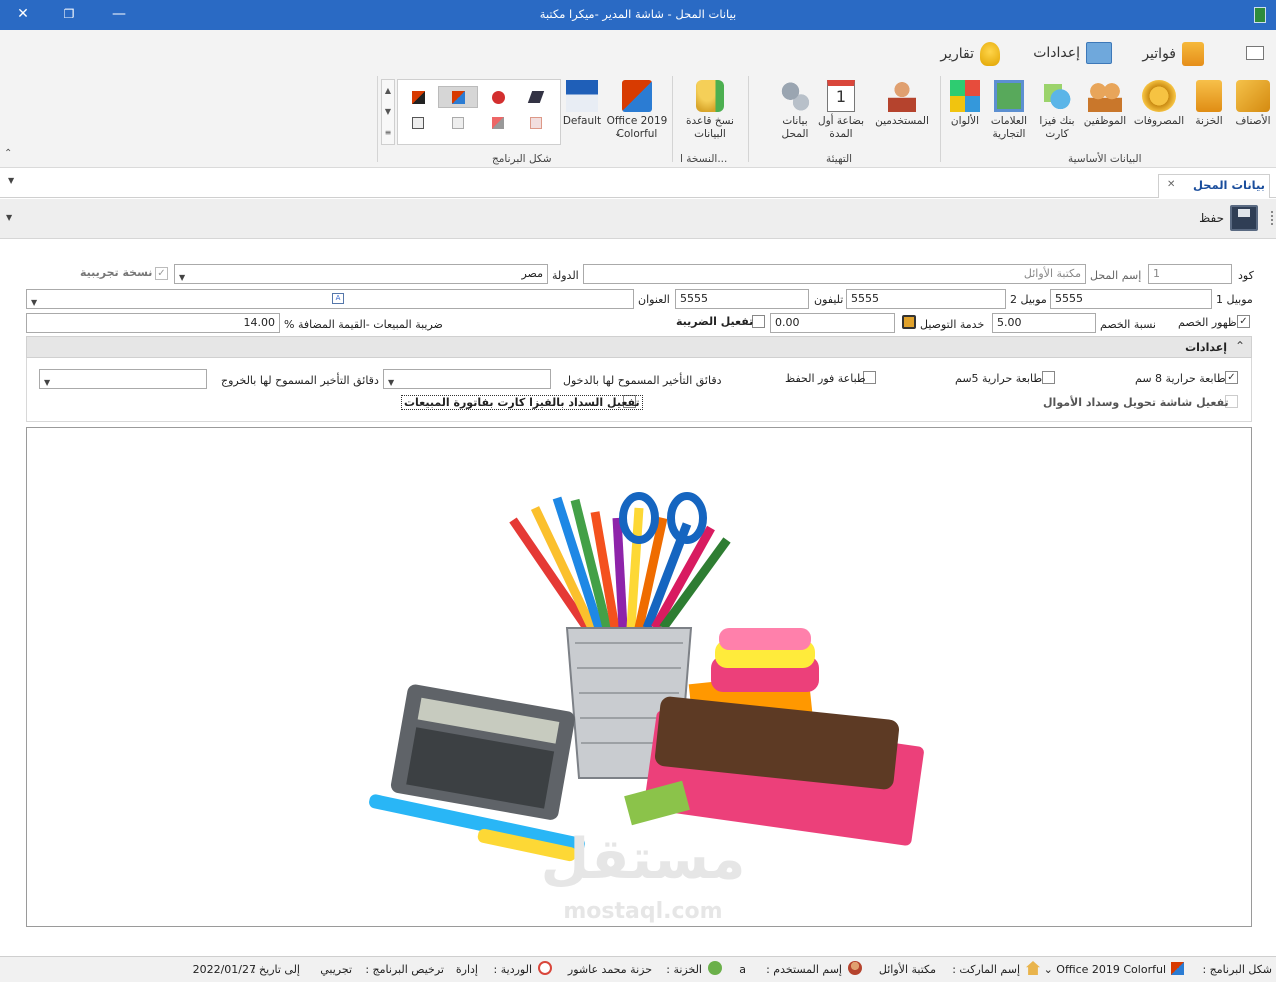 The image size is (1276, 982). I want to click on app-icon, so click(1260, 15).